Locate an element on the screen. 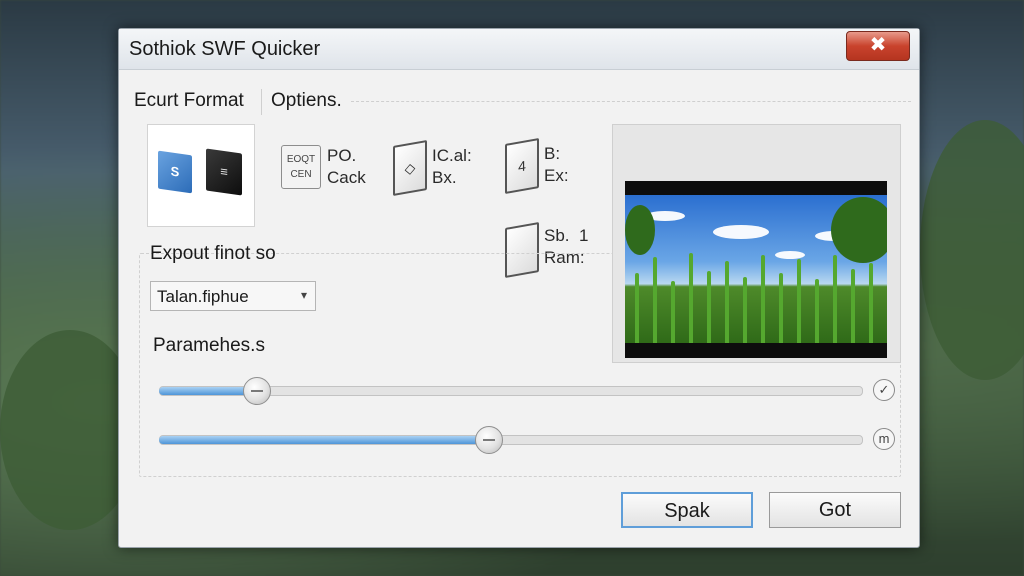  tab-separator-line is located at coordinates (631, 101).